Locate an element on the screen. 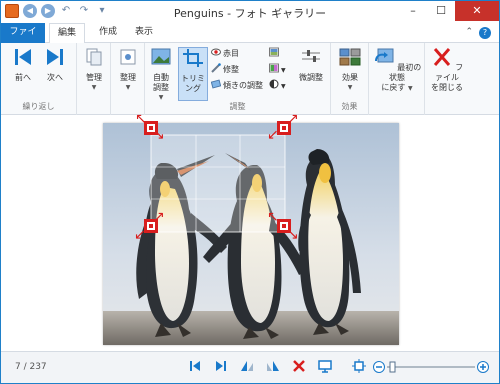  close-file-label: ファイル を閉じる is located at coordinates (447, 77).